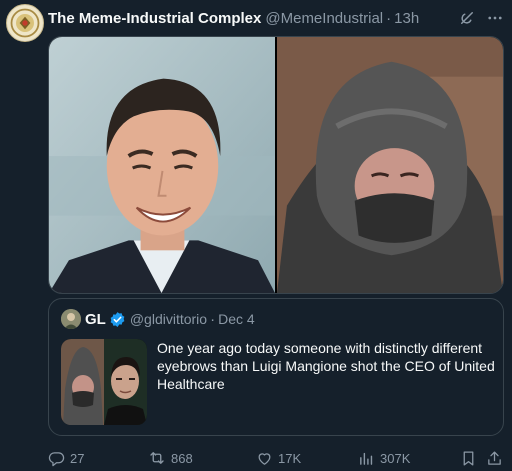 Image resolution: width=512 pixels, height=471 pixels. I want to click on like-button: 17K, so click(278, 458).